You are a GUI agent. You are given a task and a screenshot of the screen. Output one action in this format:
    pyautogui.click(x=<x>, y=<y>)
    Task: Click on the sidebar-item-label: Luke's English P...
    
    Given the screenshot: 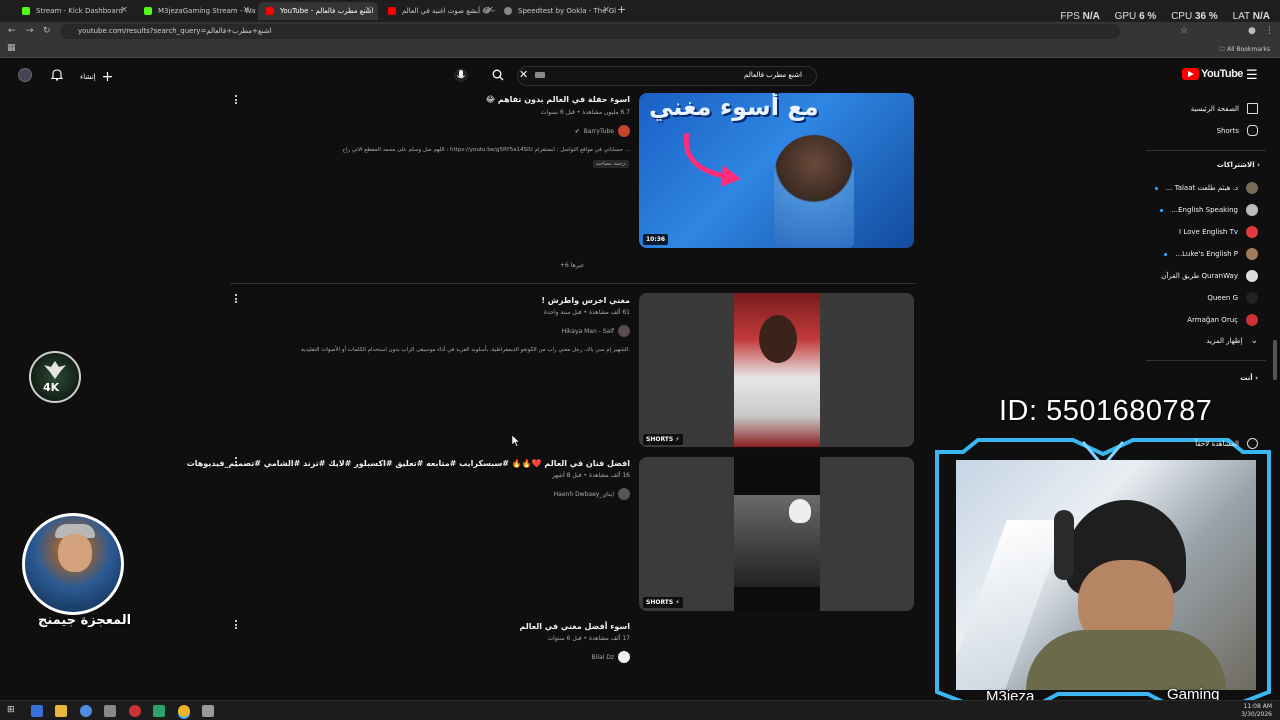 What is the action you would take?
    pyautogui.click(x=1206, y=254)
    